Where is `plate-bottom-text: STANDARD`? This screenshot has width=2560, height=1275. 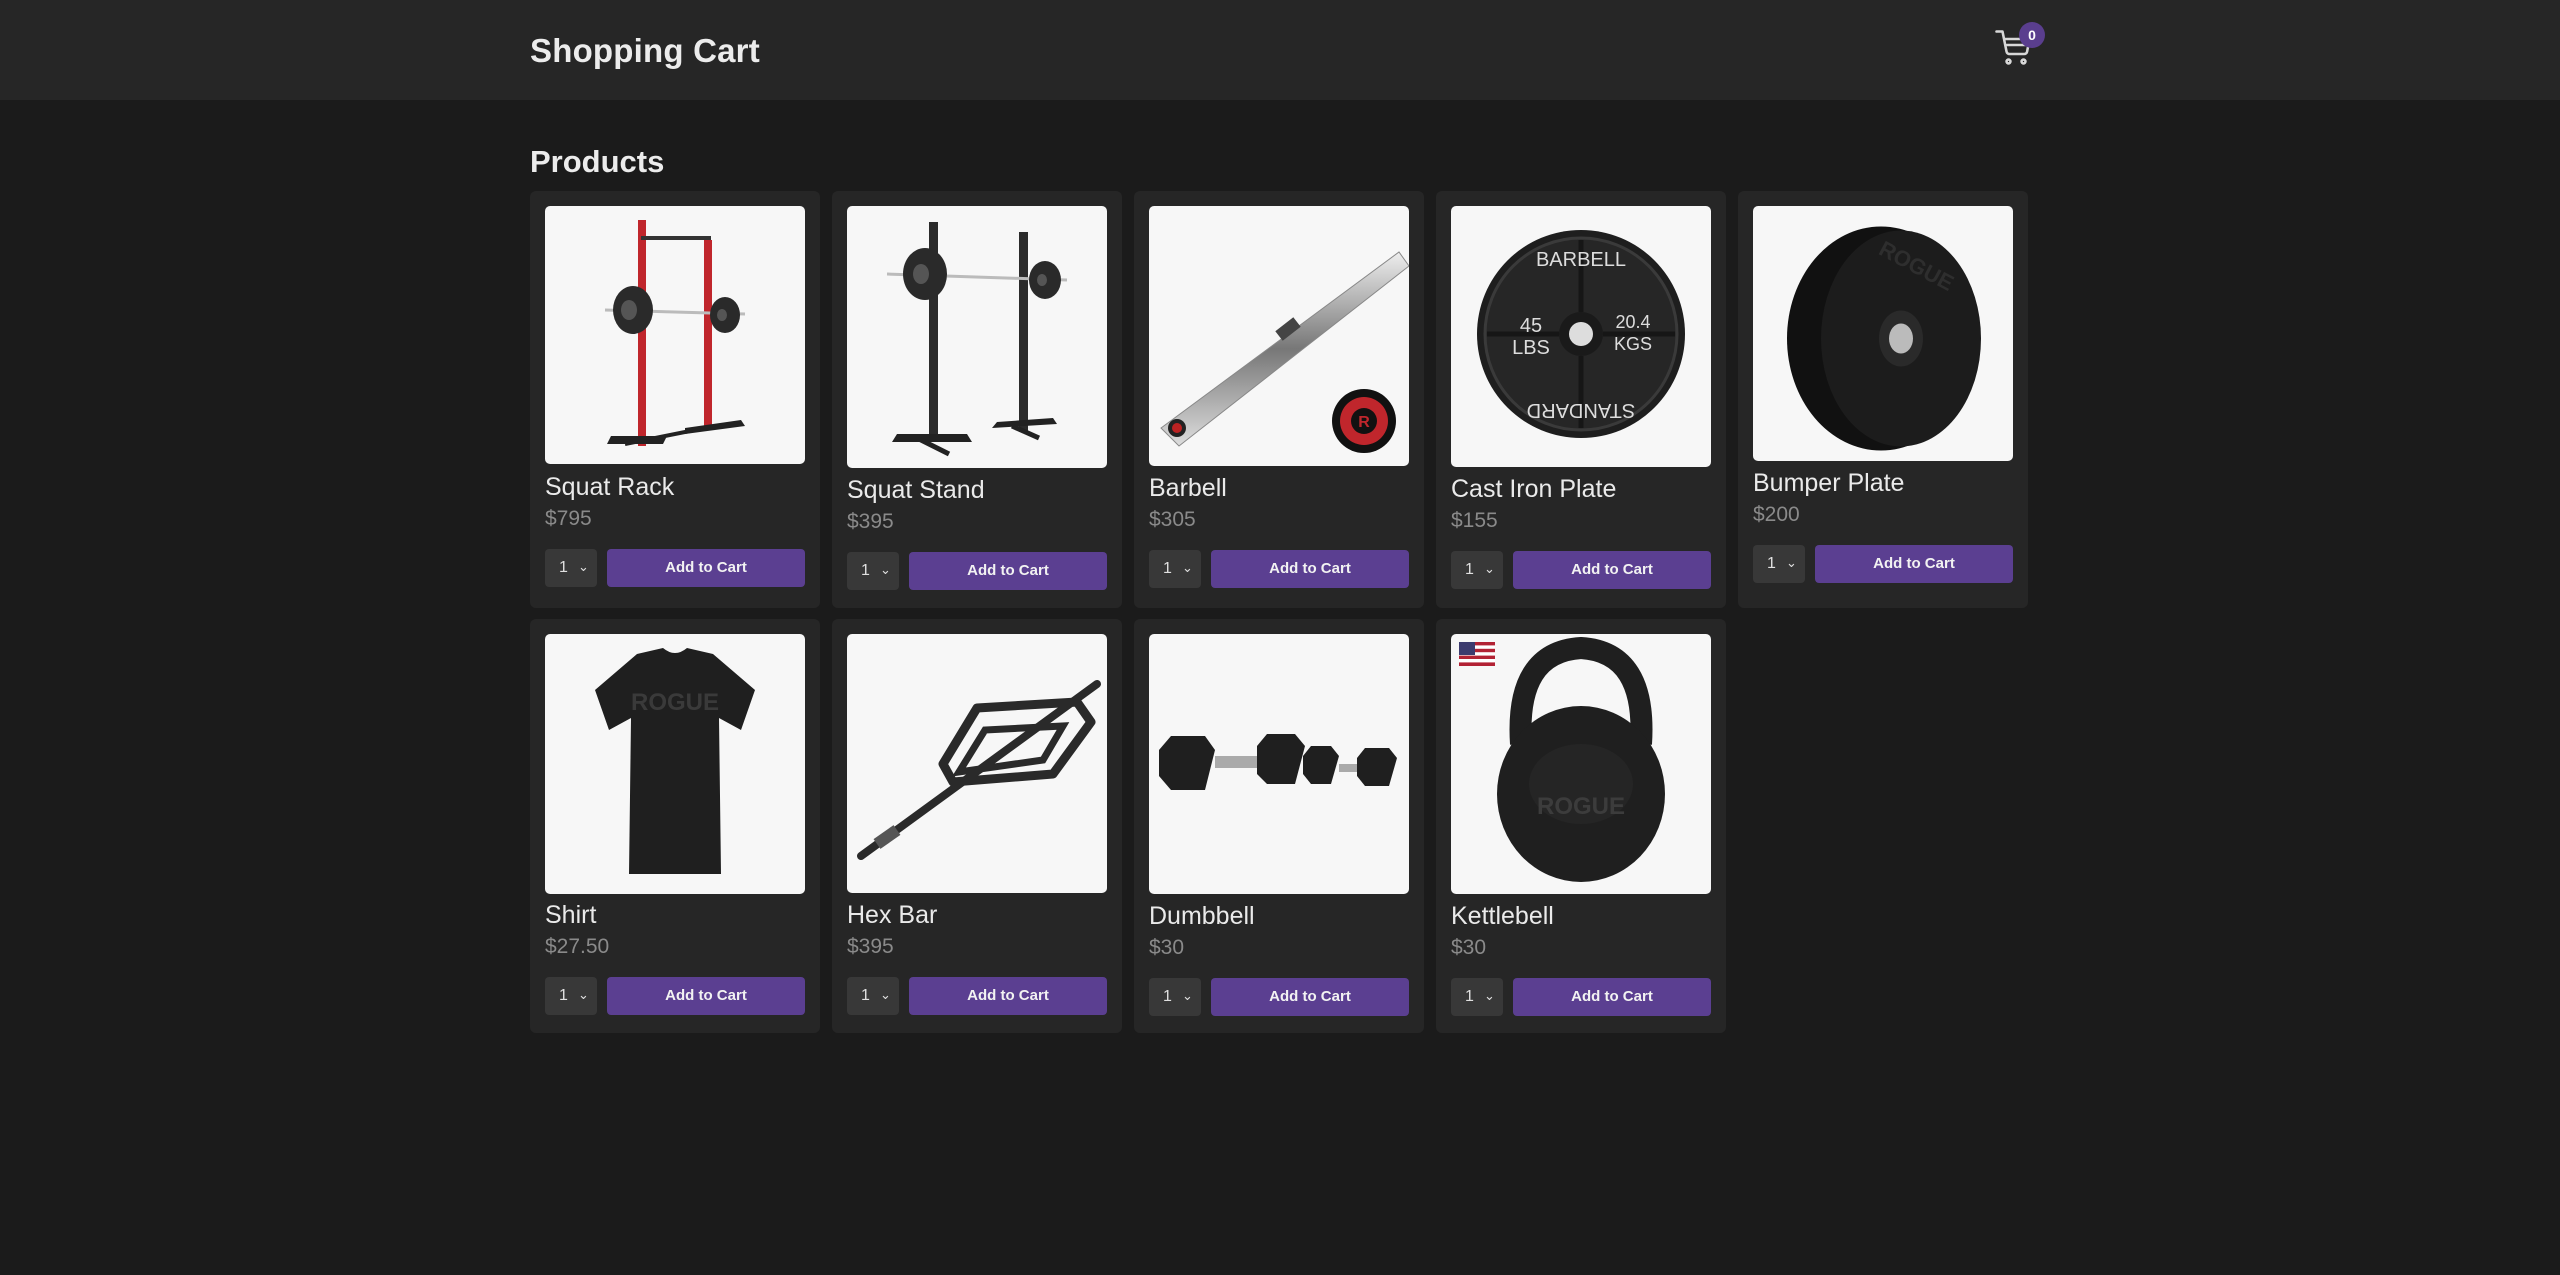
plate-bottom-text: STANDARD is located at coordinates (1581, 410).